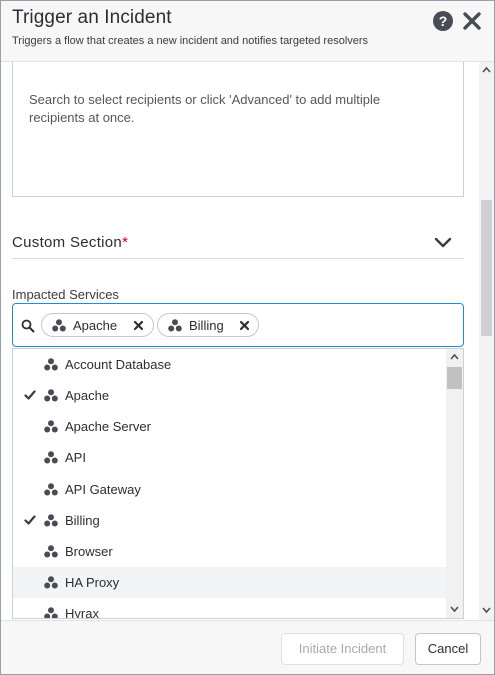 The height and width of the screenshot is (675, 495). Describe the element at coordinates (125, 242) in the screenshot. I see `required-marker: *` at that location.